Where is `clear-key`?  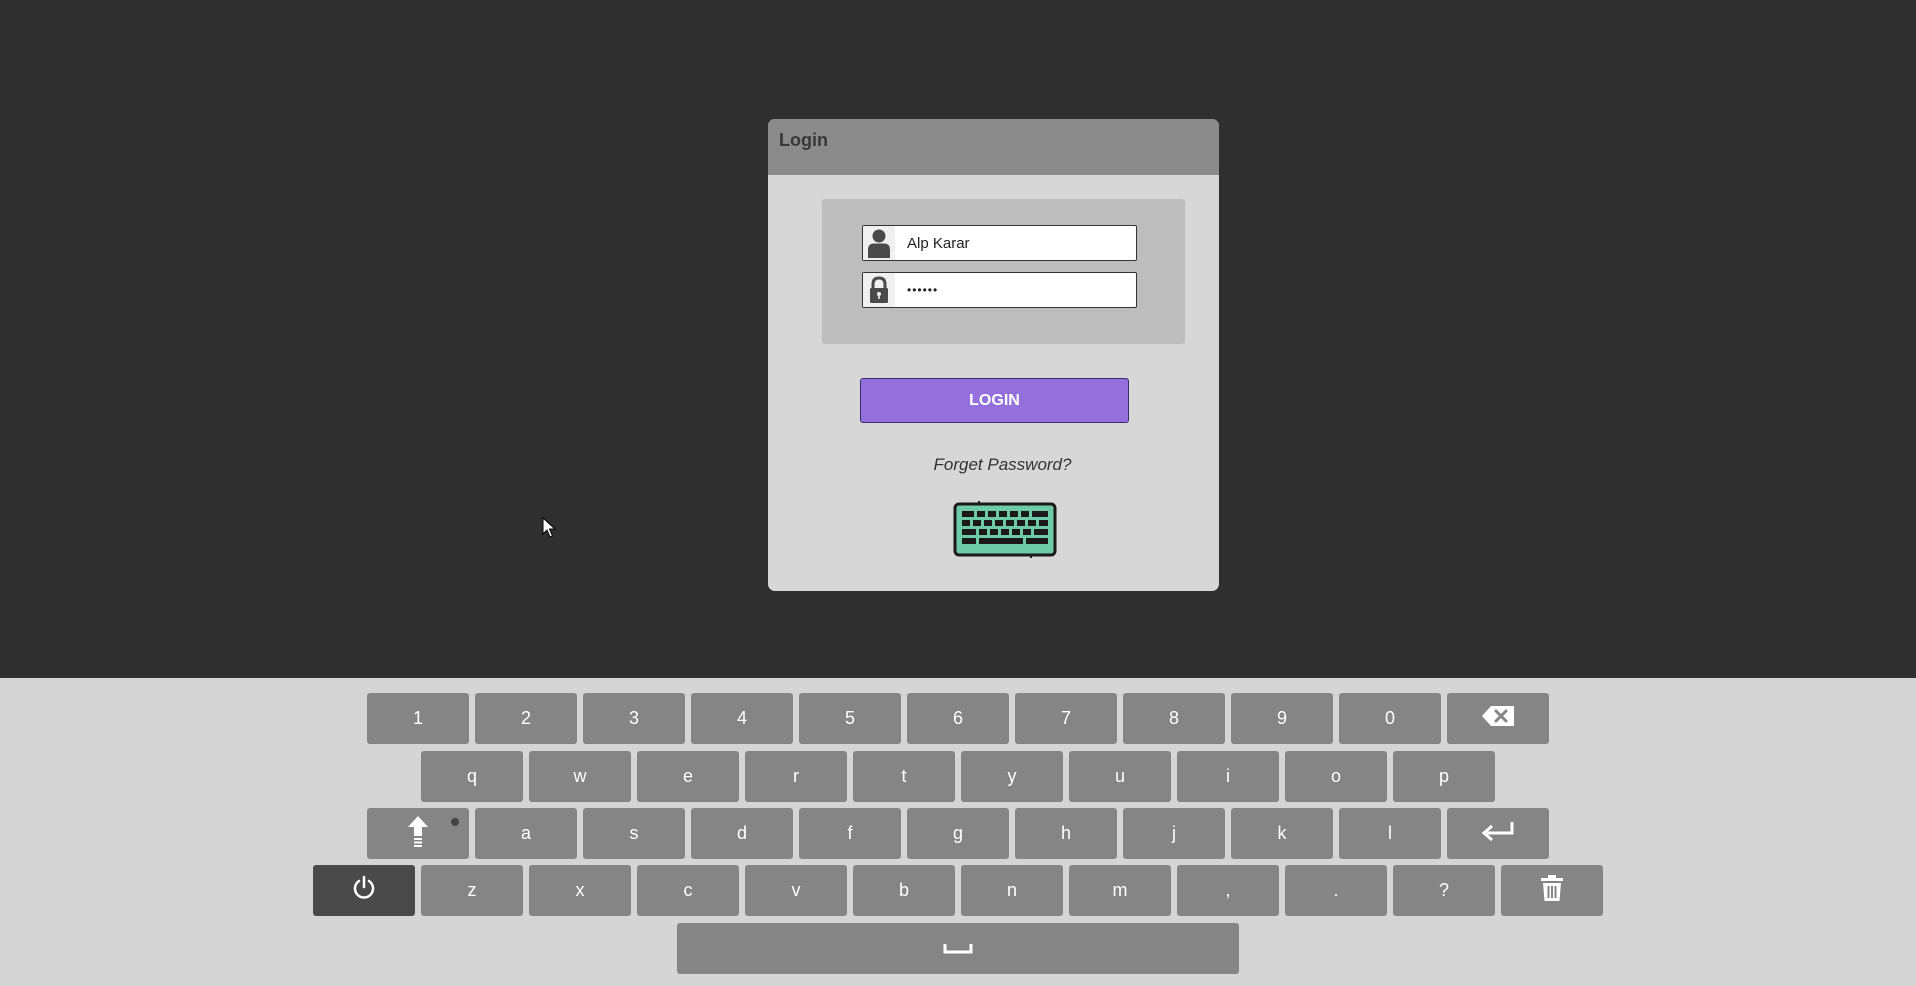 clear-key is located at coordinates (1552, 890).